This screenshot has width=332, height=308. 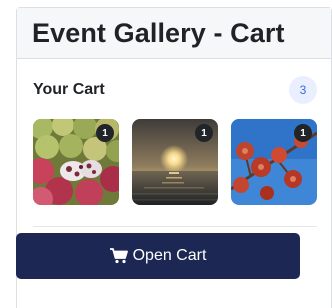 What do you see at coordinates (169, 255) in the screenshot?
I see `open-cart-label: Open Cart` at bounding box center [169, 255].